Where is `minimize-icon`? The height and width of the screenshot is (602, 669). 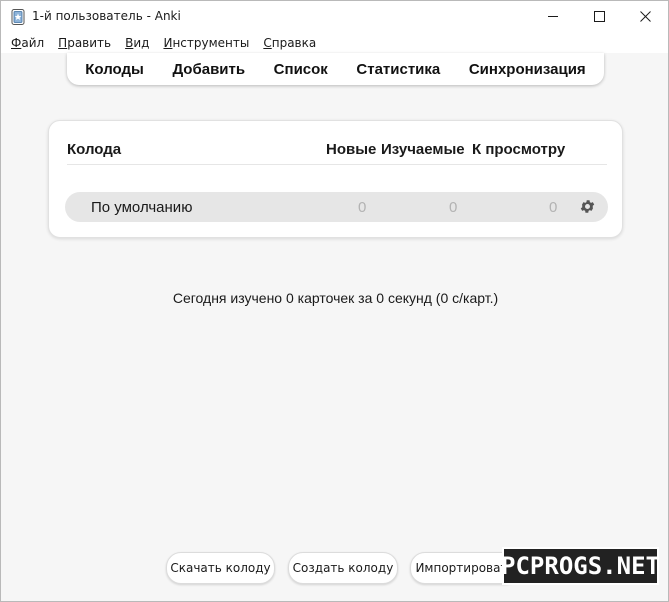
minimize-icon is located at coordinates (552, 16).